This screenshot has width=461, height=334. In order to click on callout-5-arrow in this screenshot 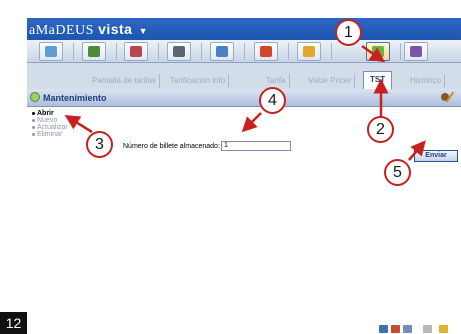, I will do `click(417, 150)`.